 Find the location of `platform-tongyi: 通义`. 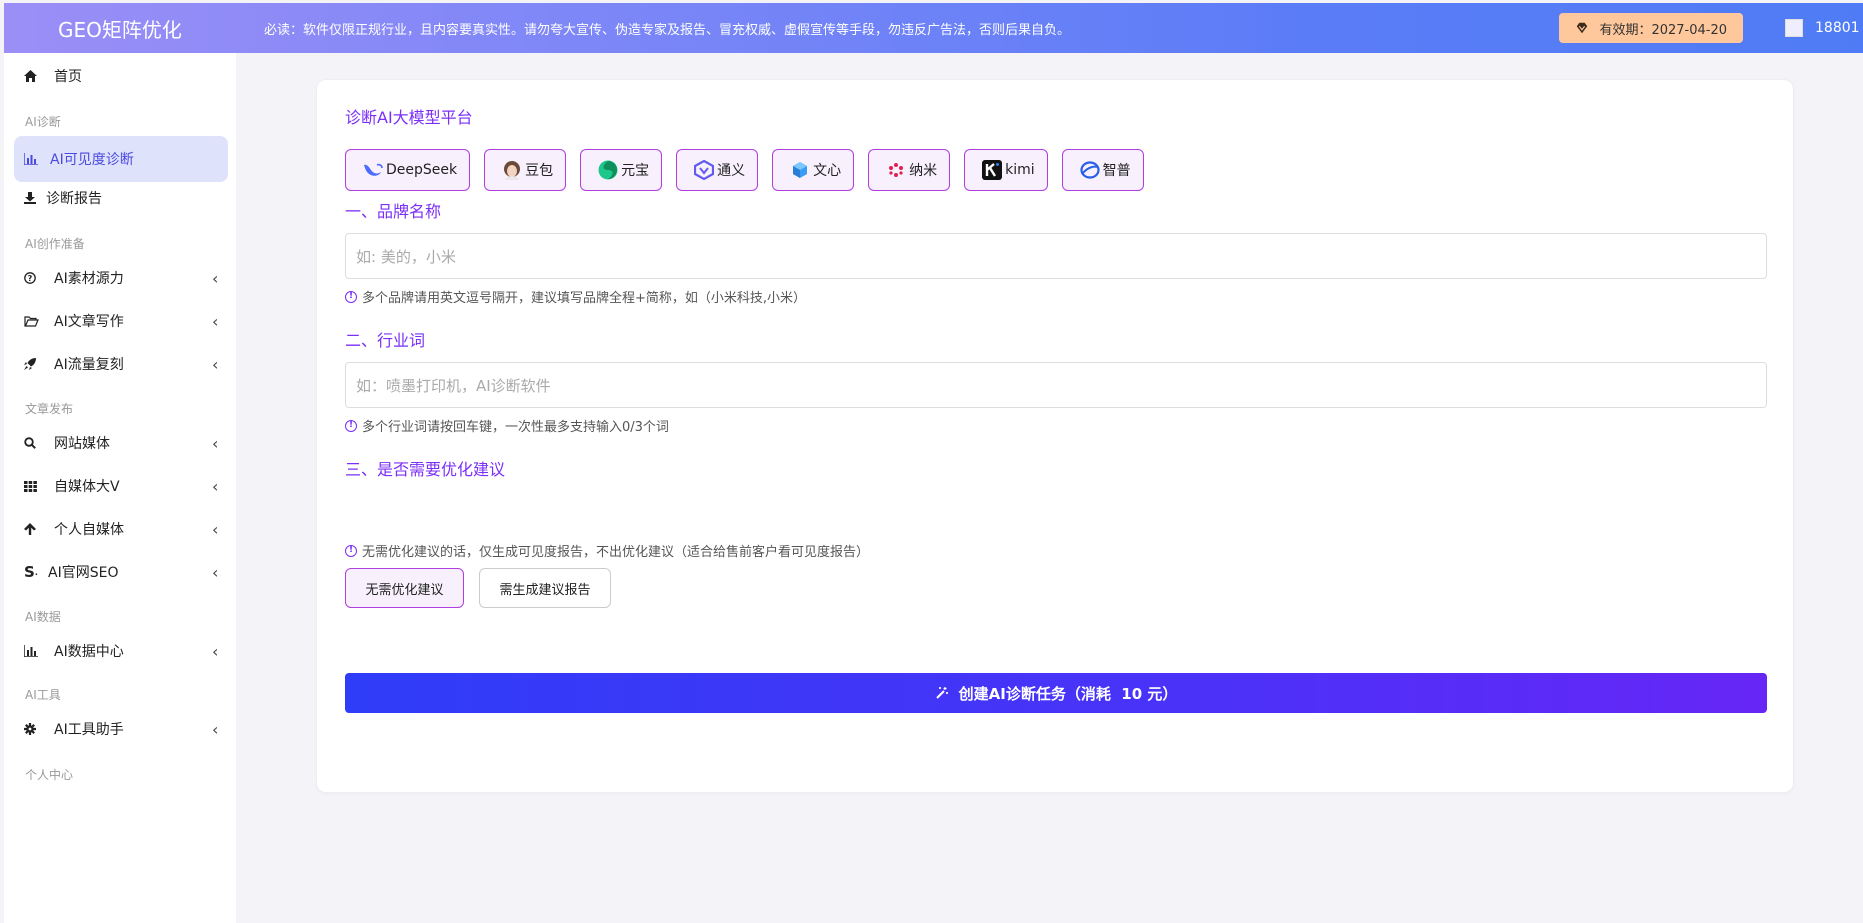

platform-tongyi: 通义 is located at coordinates (717, 170).